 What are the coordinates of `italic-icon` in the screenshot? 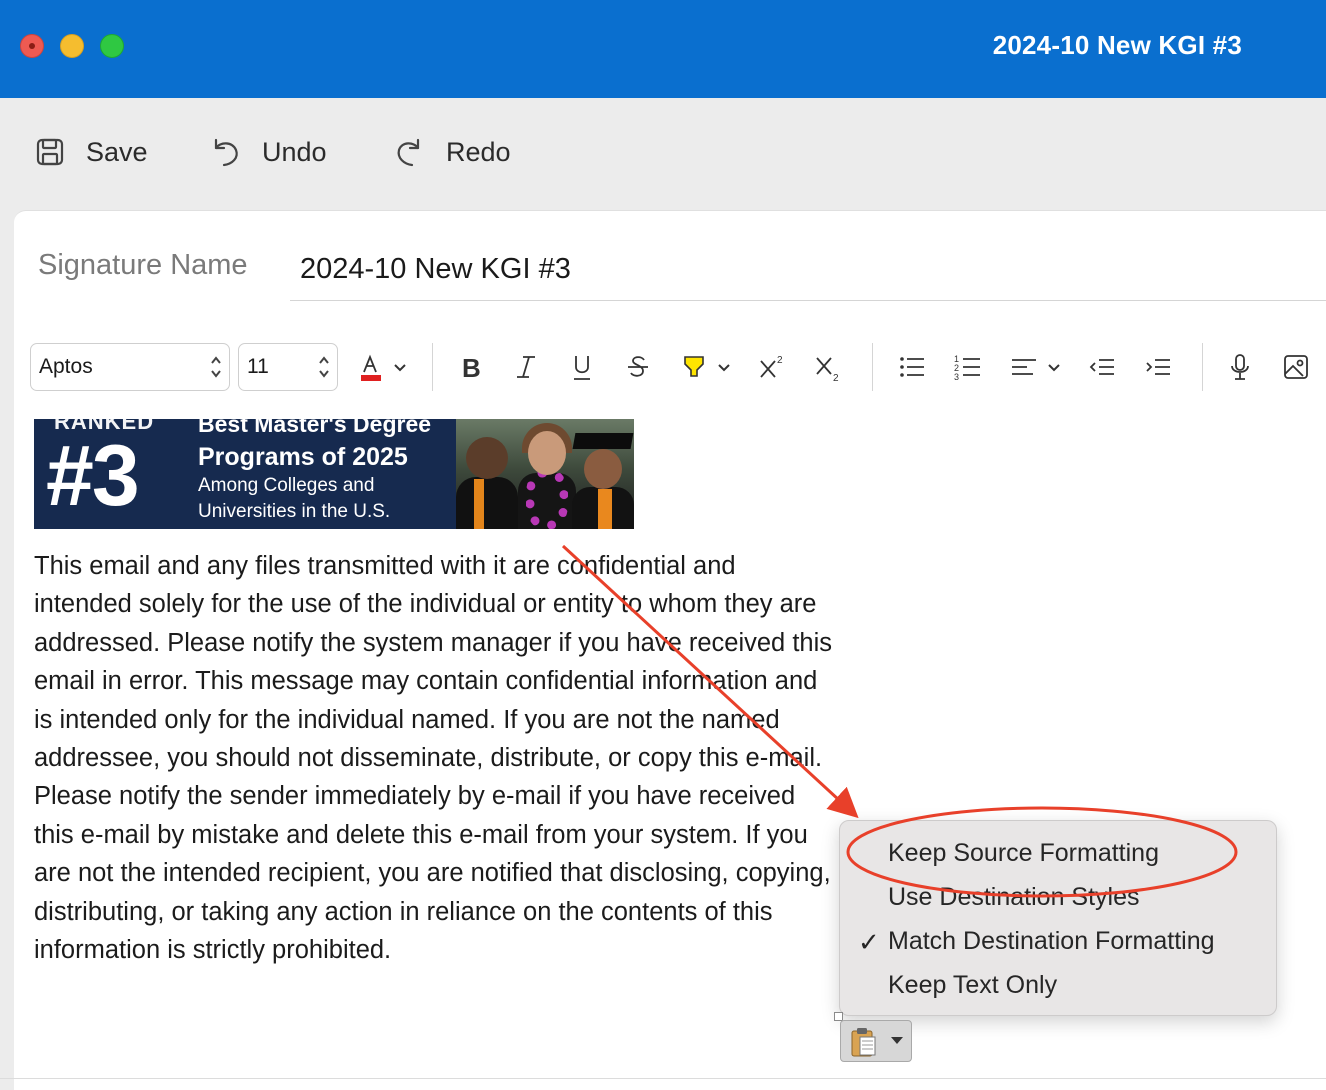 It's located at (526, 367).